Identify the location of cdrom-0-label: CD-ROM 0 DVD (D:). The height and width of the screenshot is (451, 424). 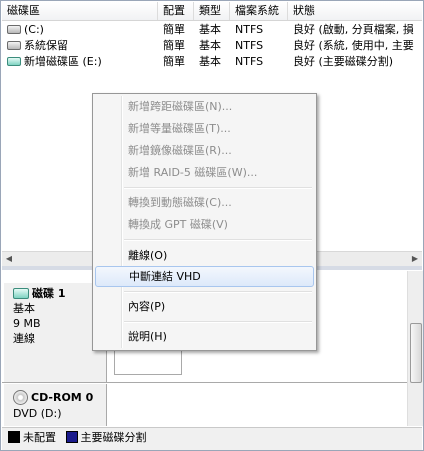
(55, 405).